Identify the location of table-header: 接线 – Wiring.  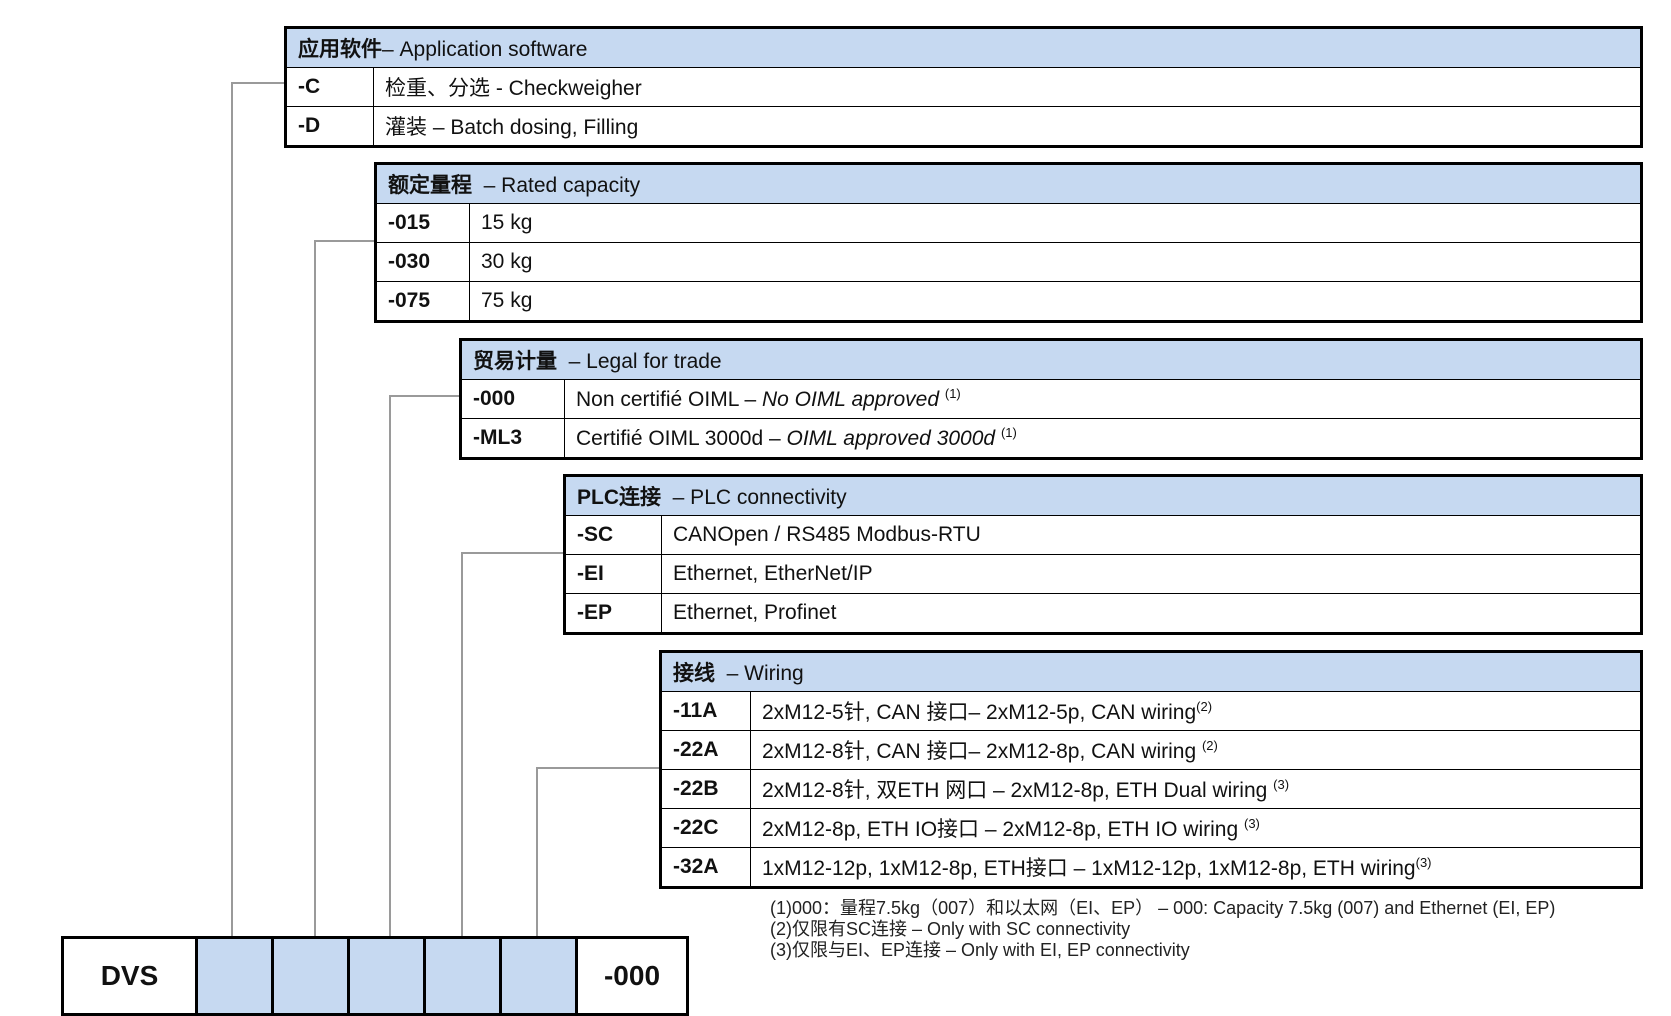
(1151, 672).